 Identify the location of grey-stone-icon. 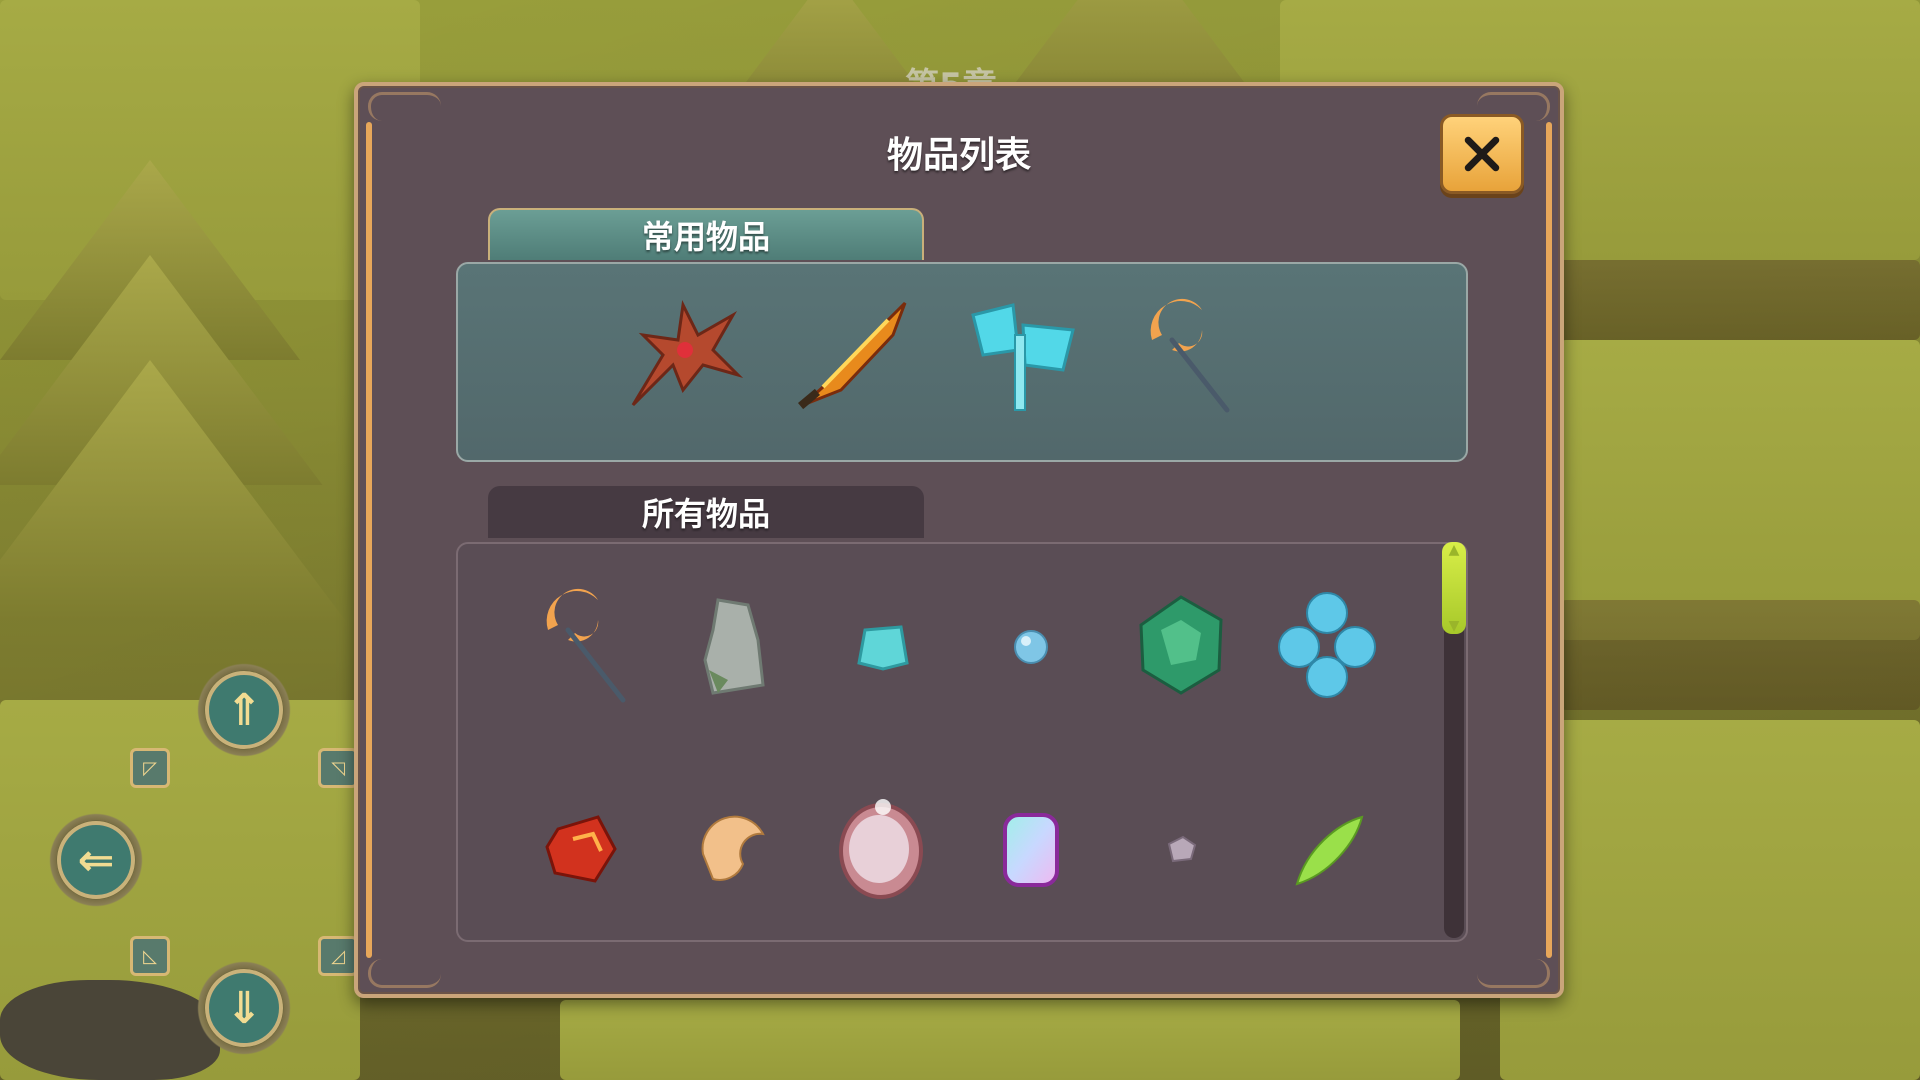
(734, 646).